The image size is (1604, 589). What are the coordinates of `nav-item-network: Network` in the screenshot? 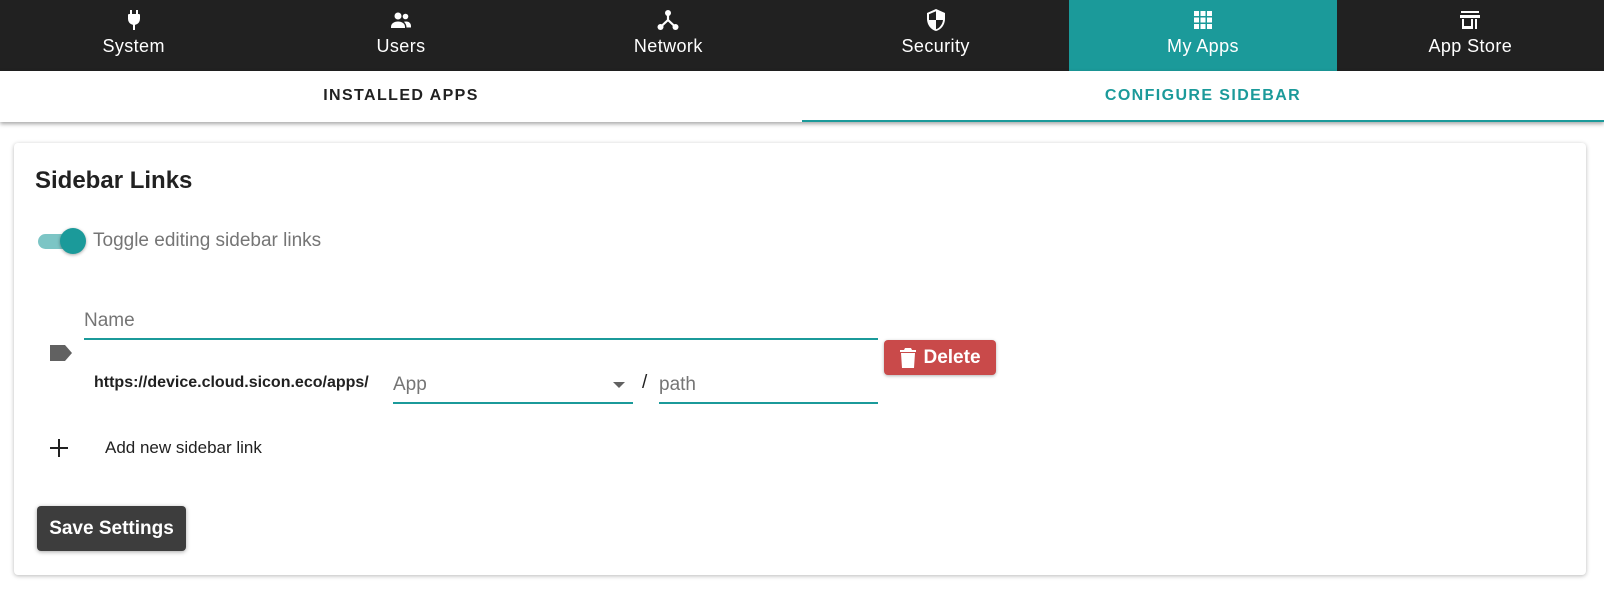 It's located at (668, 35).